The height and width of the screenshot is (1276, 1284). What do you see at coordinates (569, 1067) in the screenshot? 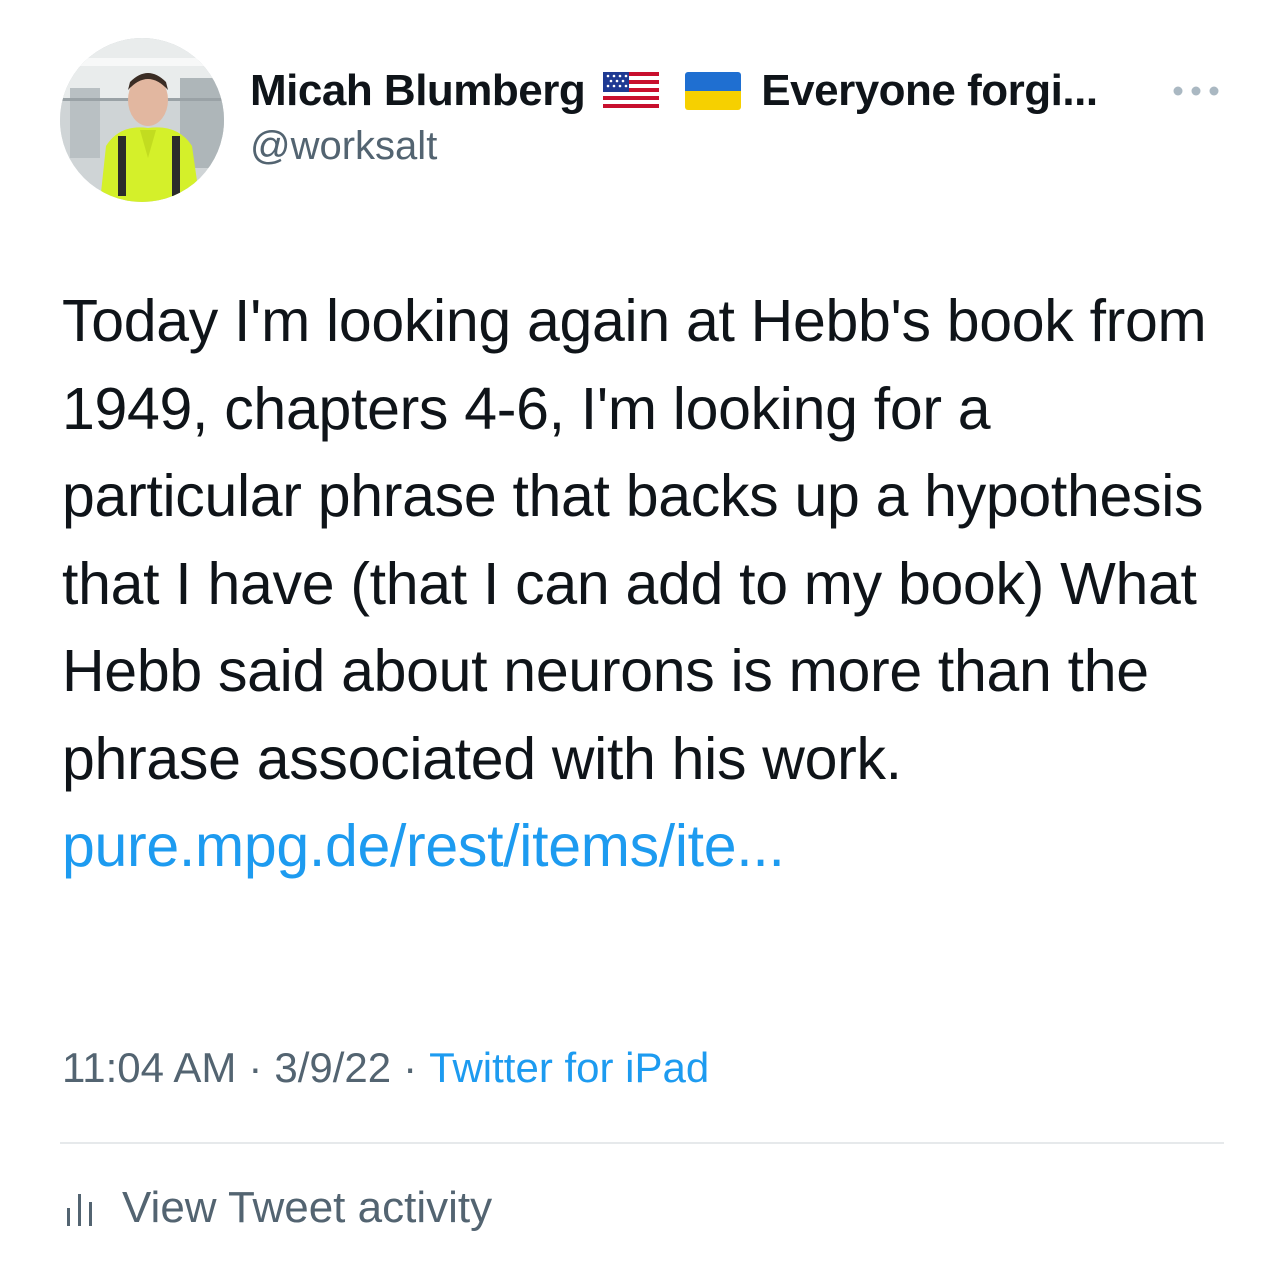
I see `tweet-source: Twitter for iPad` at bounding box center [569, 1067].